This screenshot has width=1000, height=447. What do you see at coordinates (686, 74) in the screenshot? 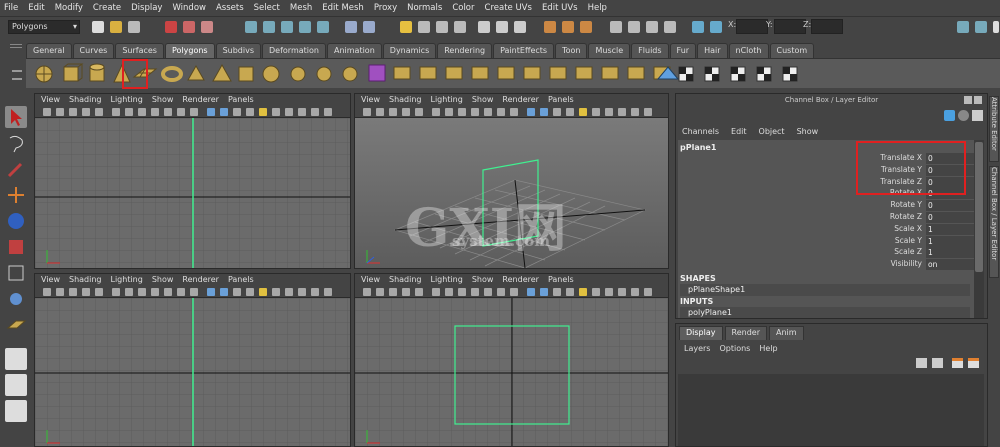
I see `cylindrical-mapping-icon` at bounding box center [686, 74].